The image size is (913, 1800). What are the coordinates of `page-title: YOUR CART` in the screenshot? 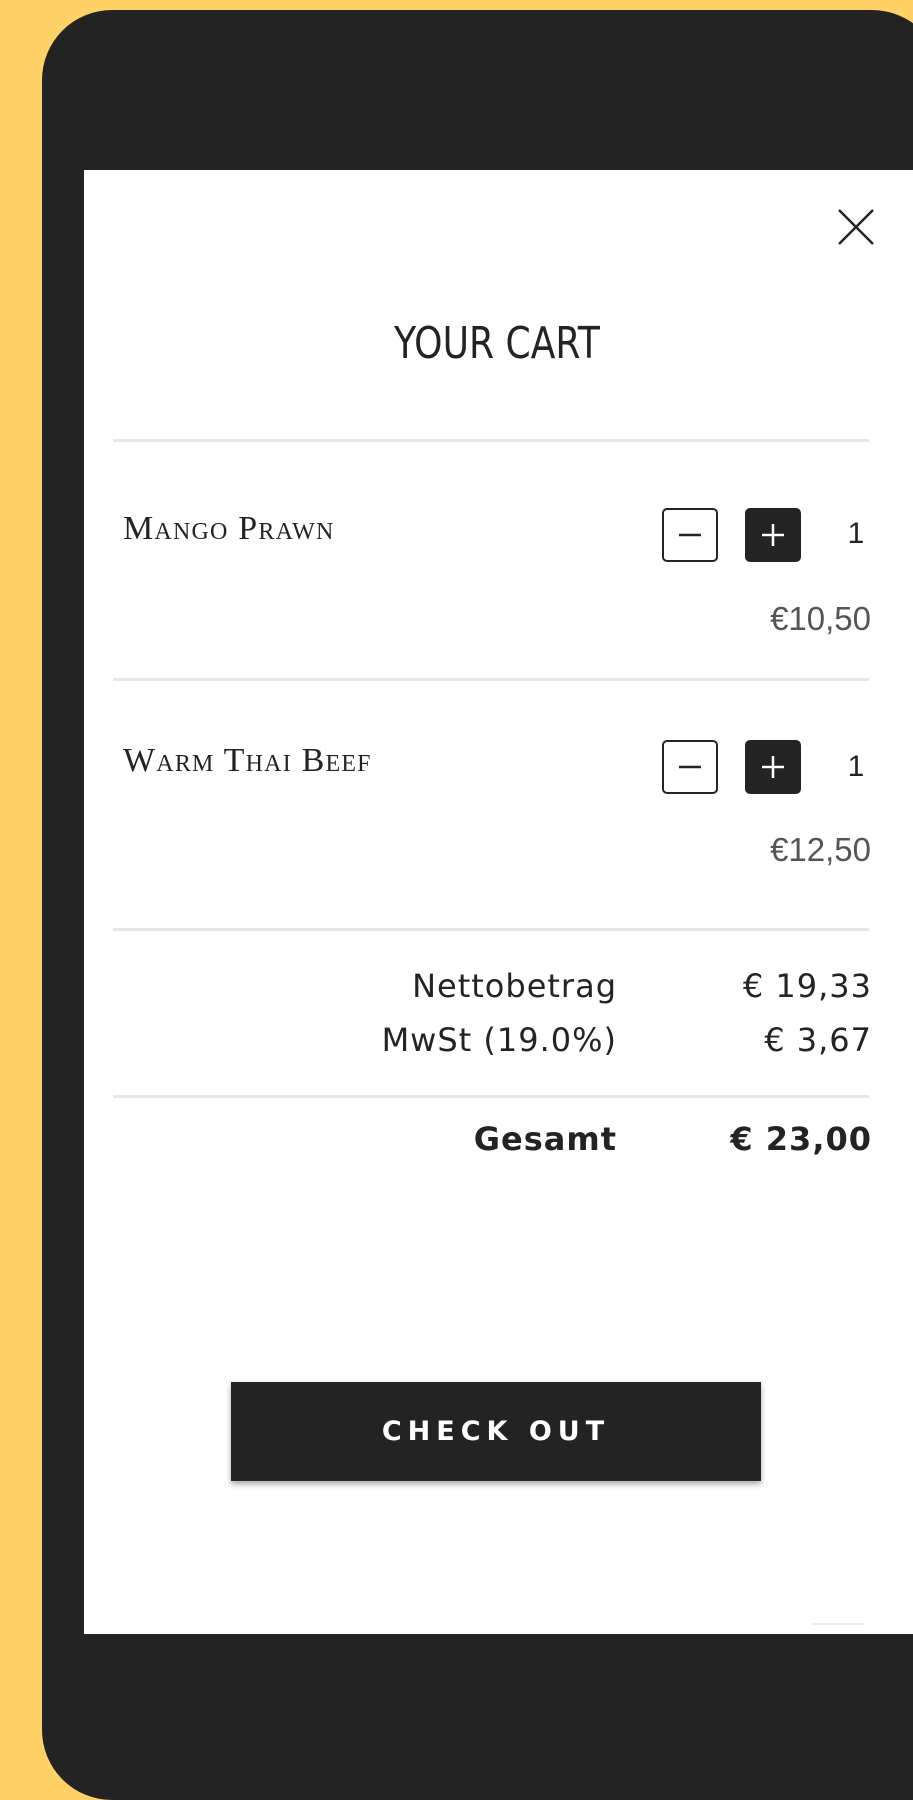 It's located at (497, 343).